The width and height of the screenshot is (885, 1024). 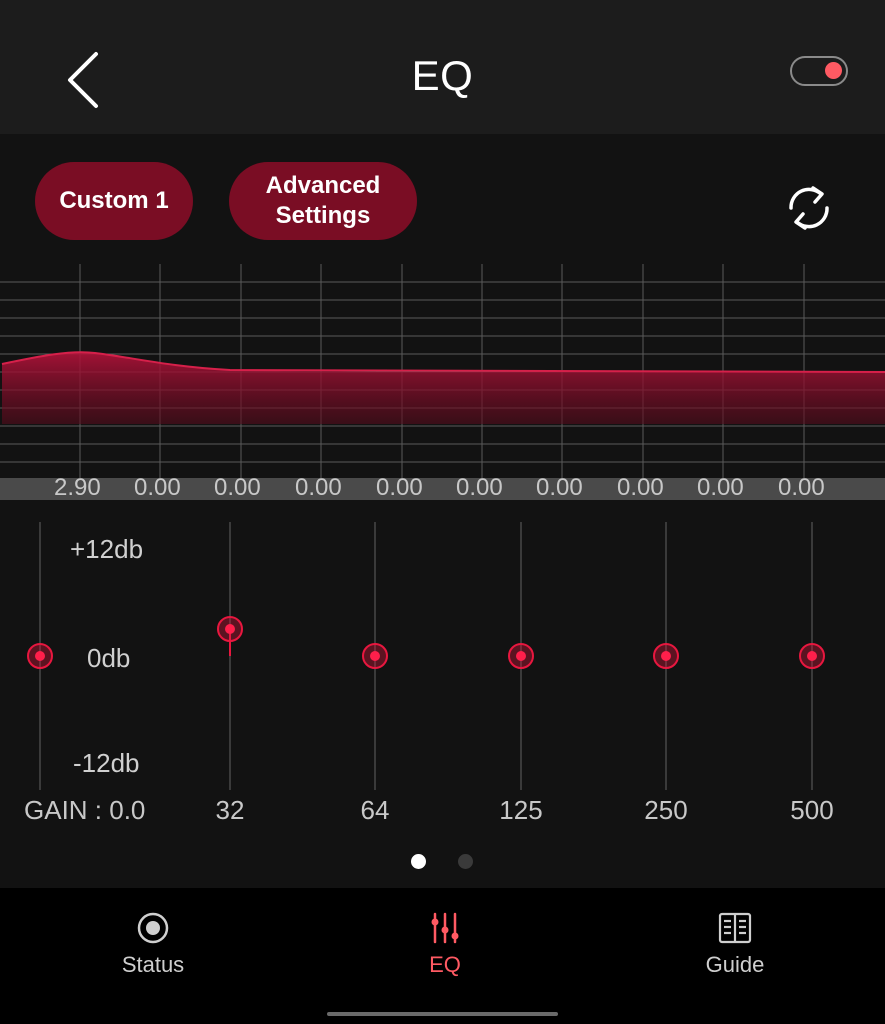 I want to click on freq-label-32: 32, so click(x=230, y=810).